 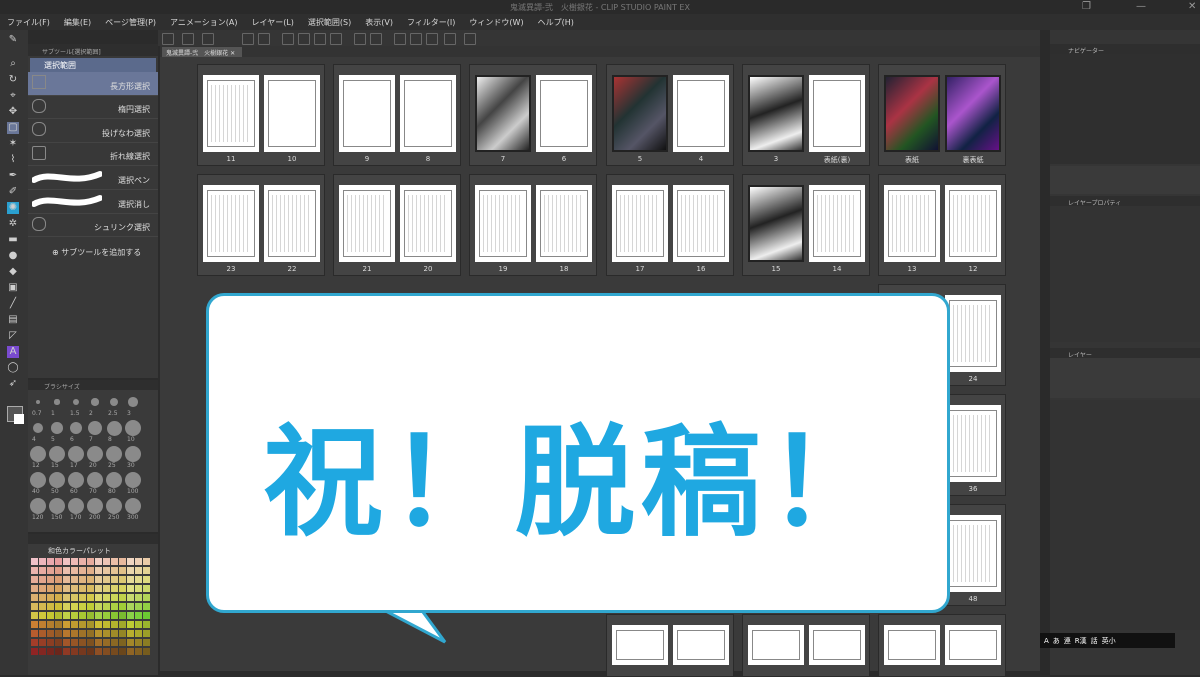 I want to click on selection-icon: ▢, so click(x=13, y=128).